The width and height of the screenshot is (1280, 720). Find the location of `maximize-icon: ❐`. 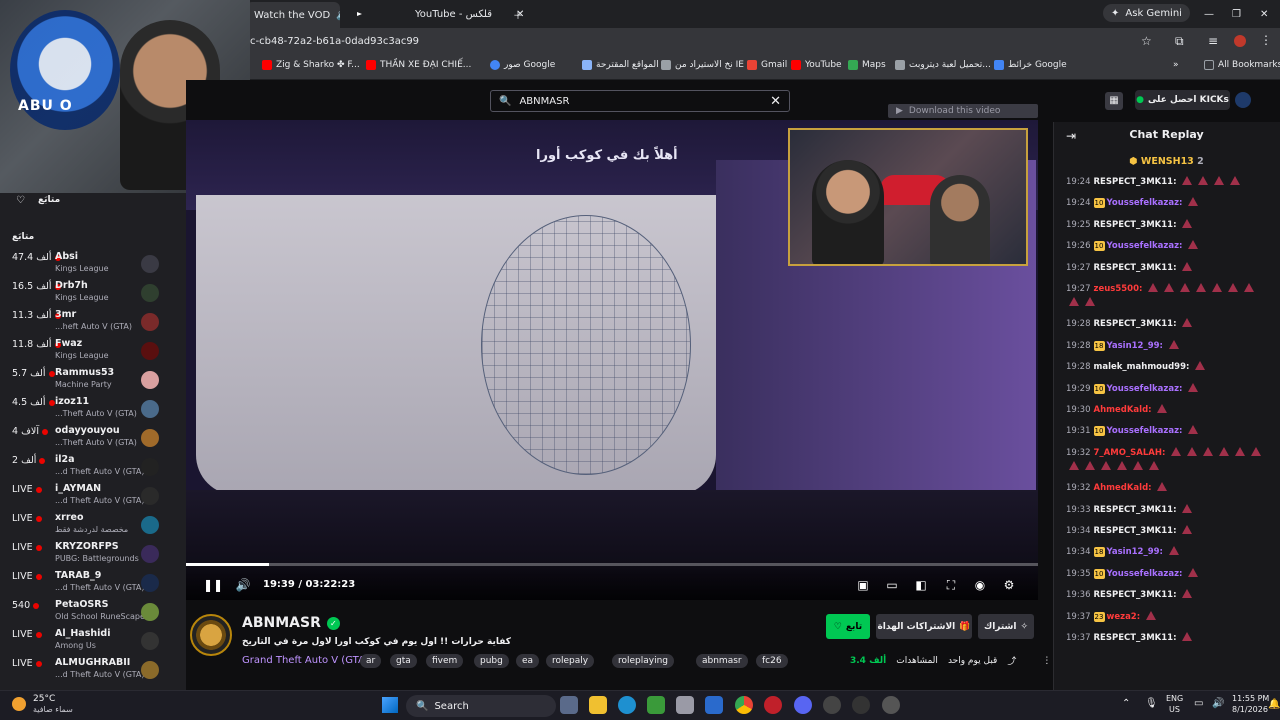

maximize-icon: ❐ is located at coordinates (1236, 14).